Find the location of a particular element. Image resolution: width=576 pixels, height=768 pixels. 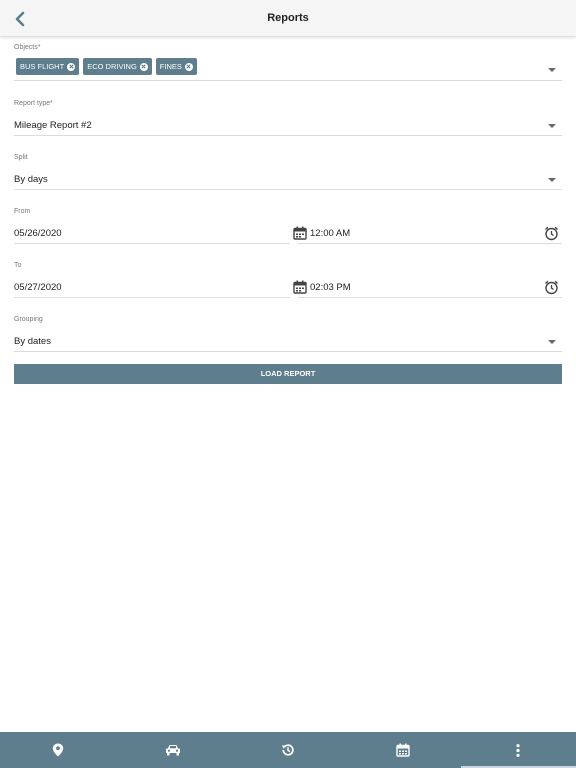

nav-map is located at coordinates (57, 750).